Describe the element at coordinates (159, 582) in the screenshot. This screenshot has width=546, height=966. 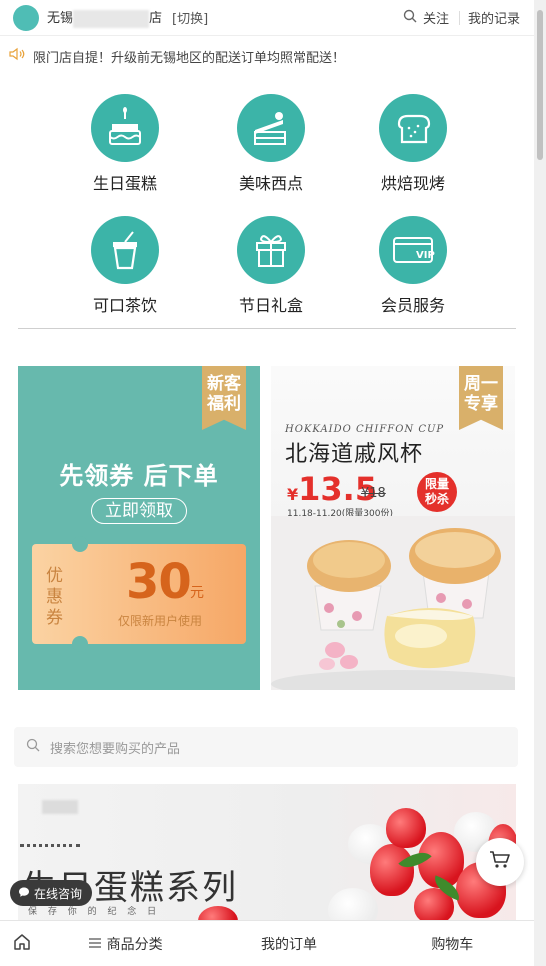
I see `coupon-value: 30` at that location.